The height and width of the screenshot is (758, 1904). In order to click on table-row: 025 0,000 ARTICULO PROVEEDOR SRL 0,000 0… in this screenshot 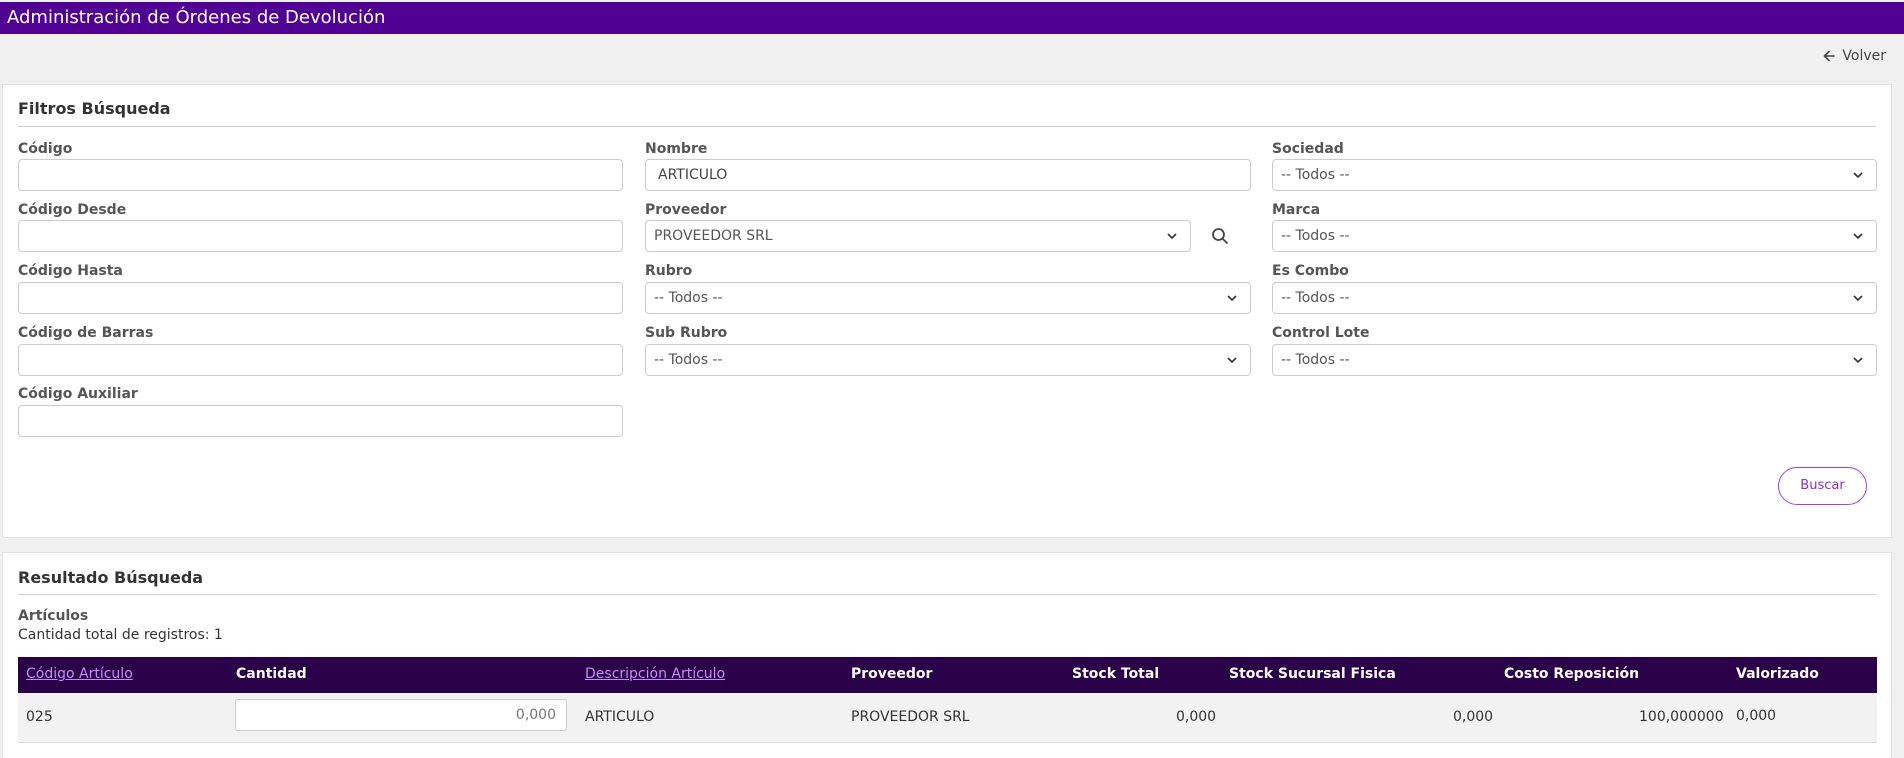, I will do `click(947, 718)`.